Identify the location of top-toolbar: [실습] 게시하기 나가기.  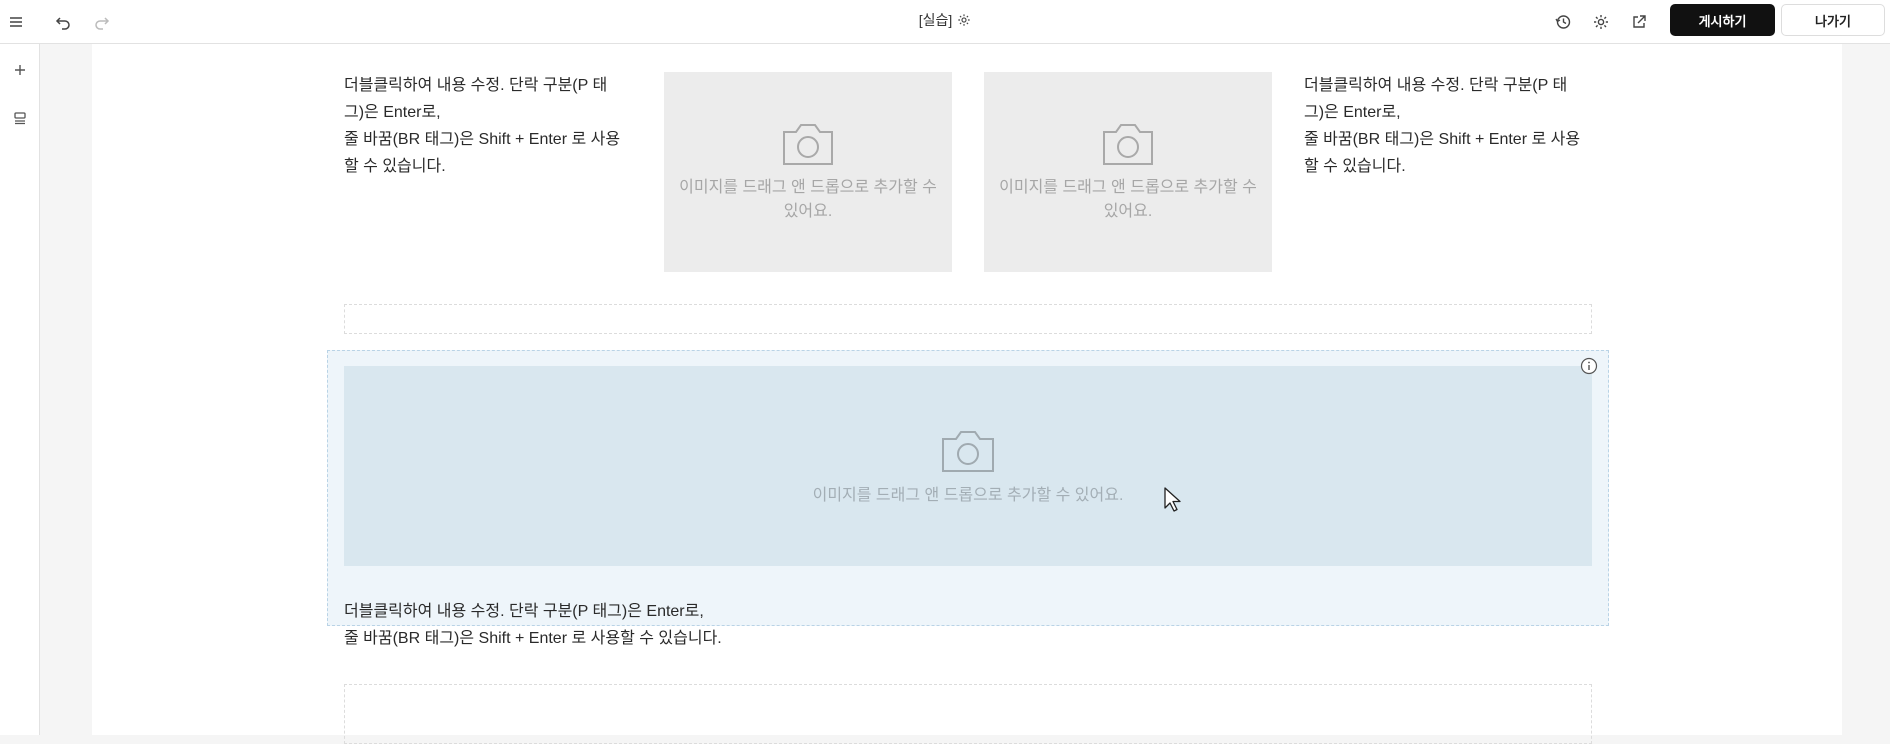
(945, 22).